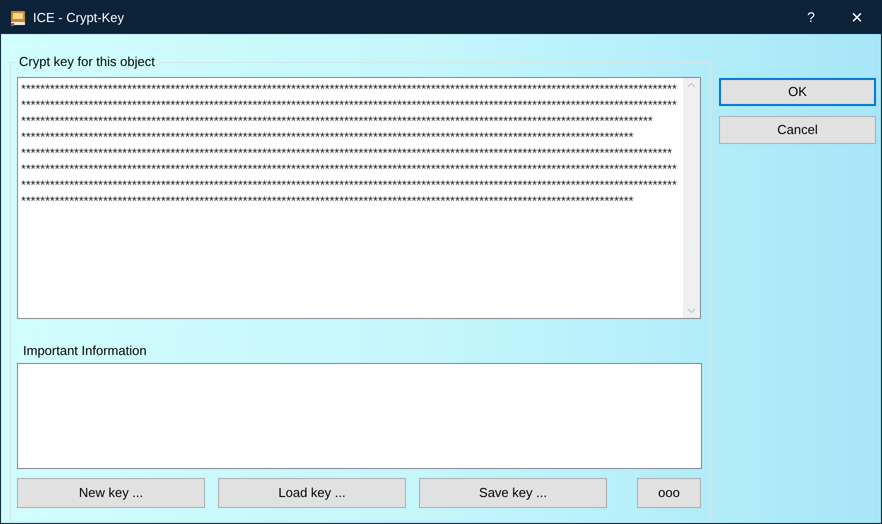  What do you see at coordinates (85, 351) in the screenshot?
I see `info-label: Important Information` at bounding box center [85, 351].